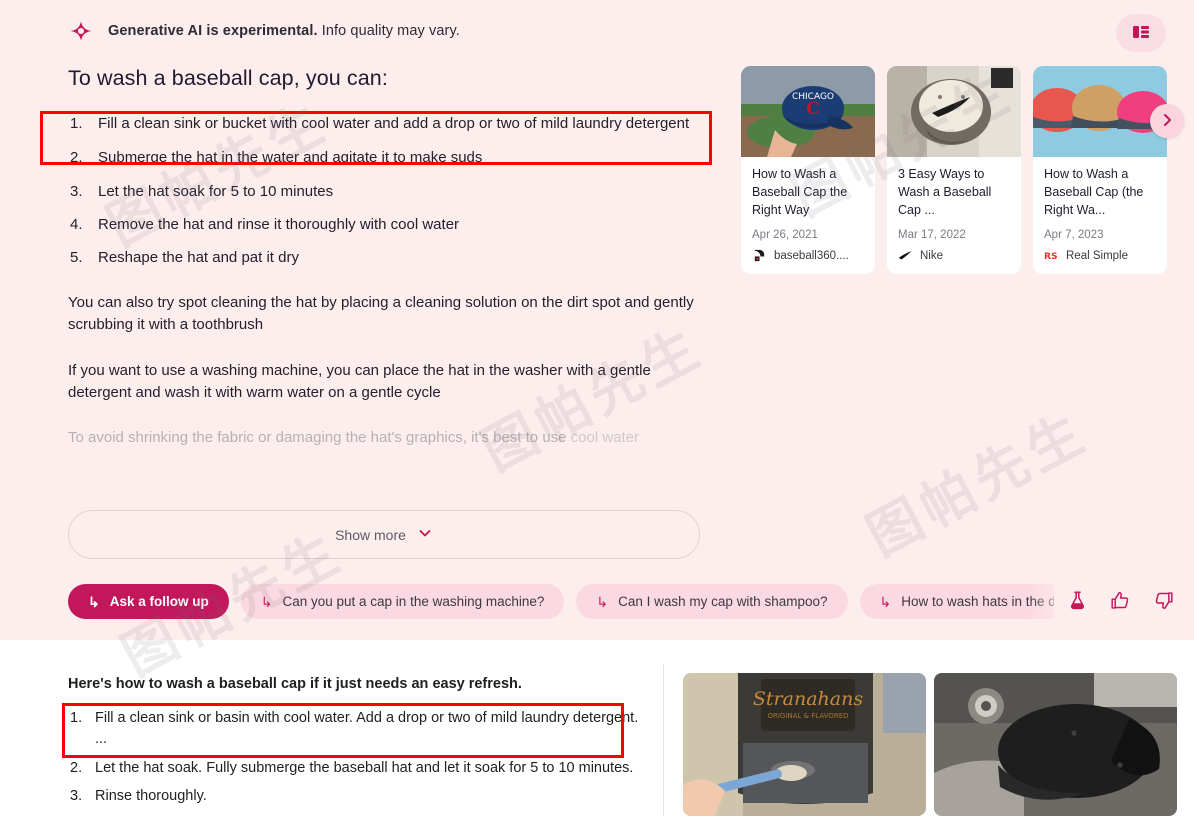 The height and width of the screenshot is (816, 1194). What do you see at coordinates (1163, 603) in the screenshot?
I see `thumb-down-icon` at bounding box center [1163, 603].